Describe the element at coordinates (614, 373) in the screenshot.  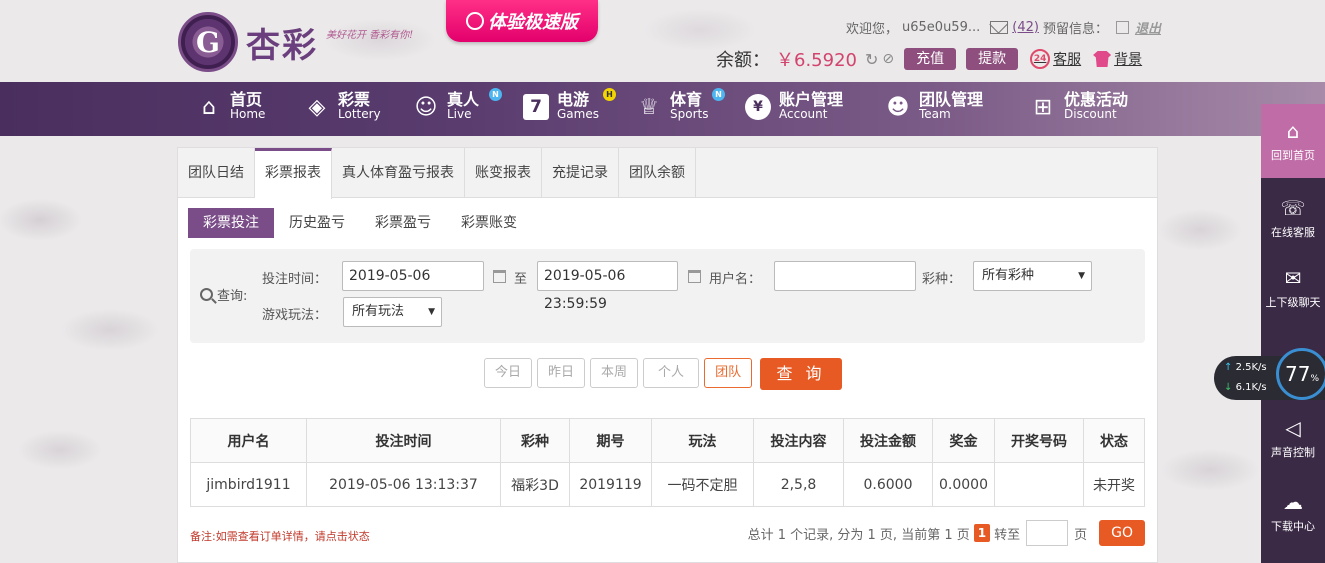
I see `this-week-button: 本周` at that location.